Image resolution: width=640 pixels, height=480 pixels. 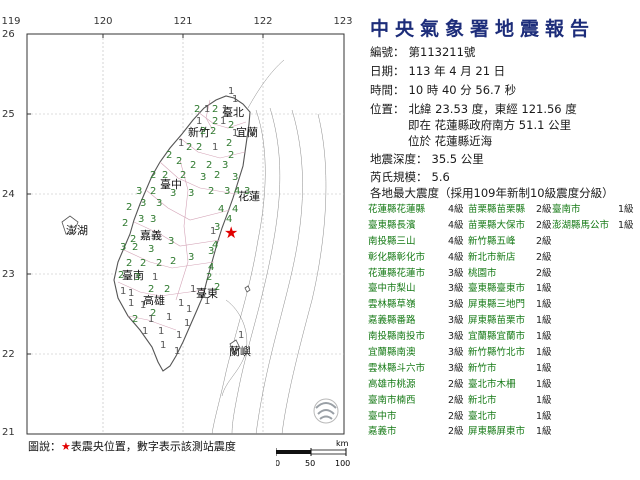 I want to click on station-region: 臺北市木柵, so click(x=492, y=384).